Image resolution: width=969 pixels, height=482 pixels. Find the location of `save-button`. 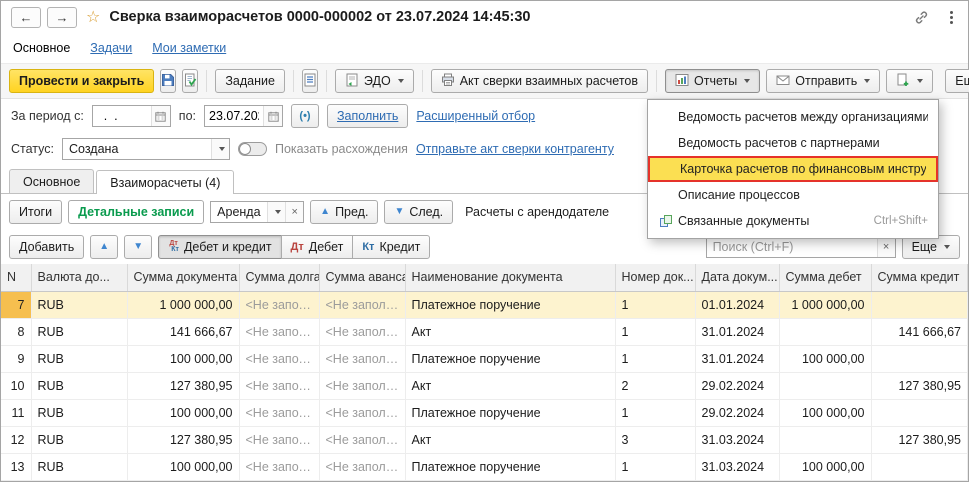

save-button is located at coordinates (168, 81).